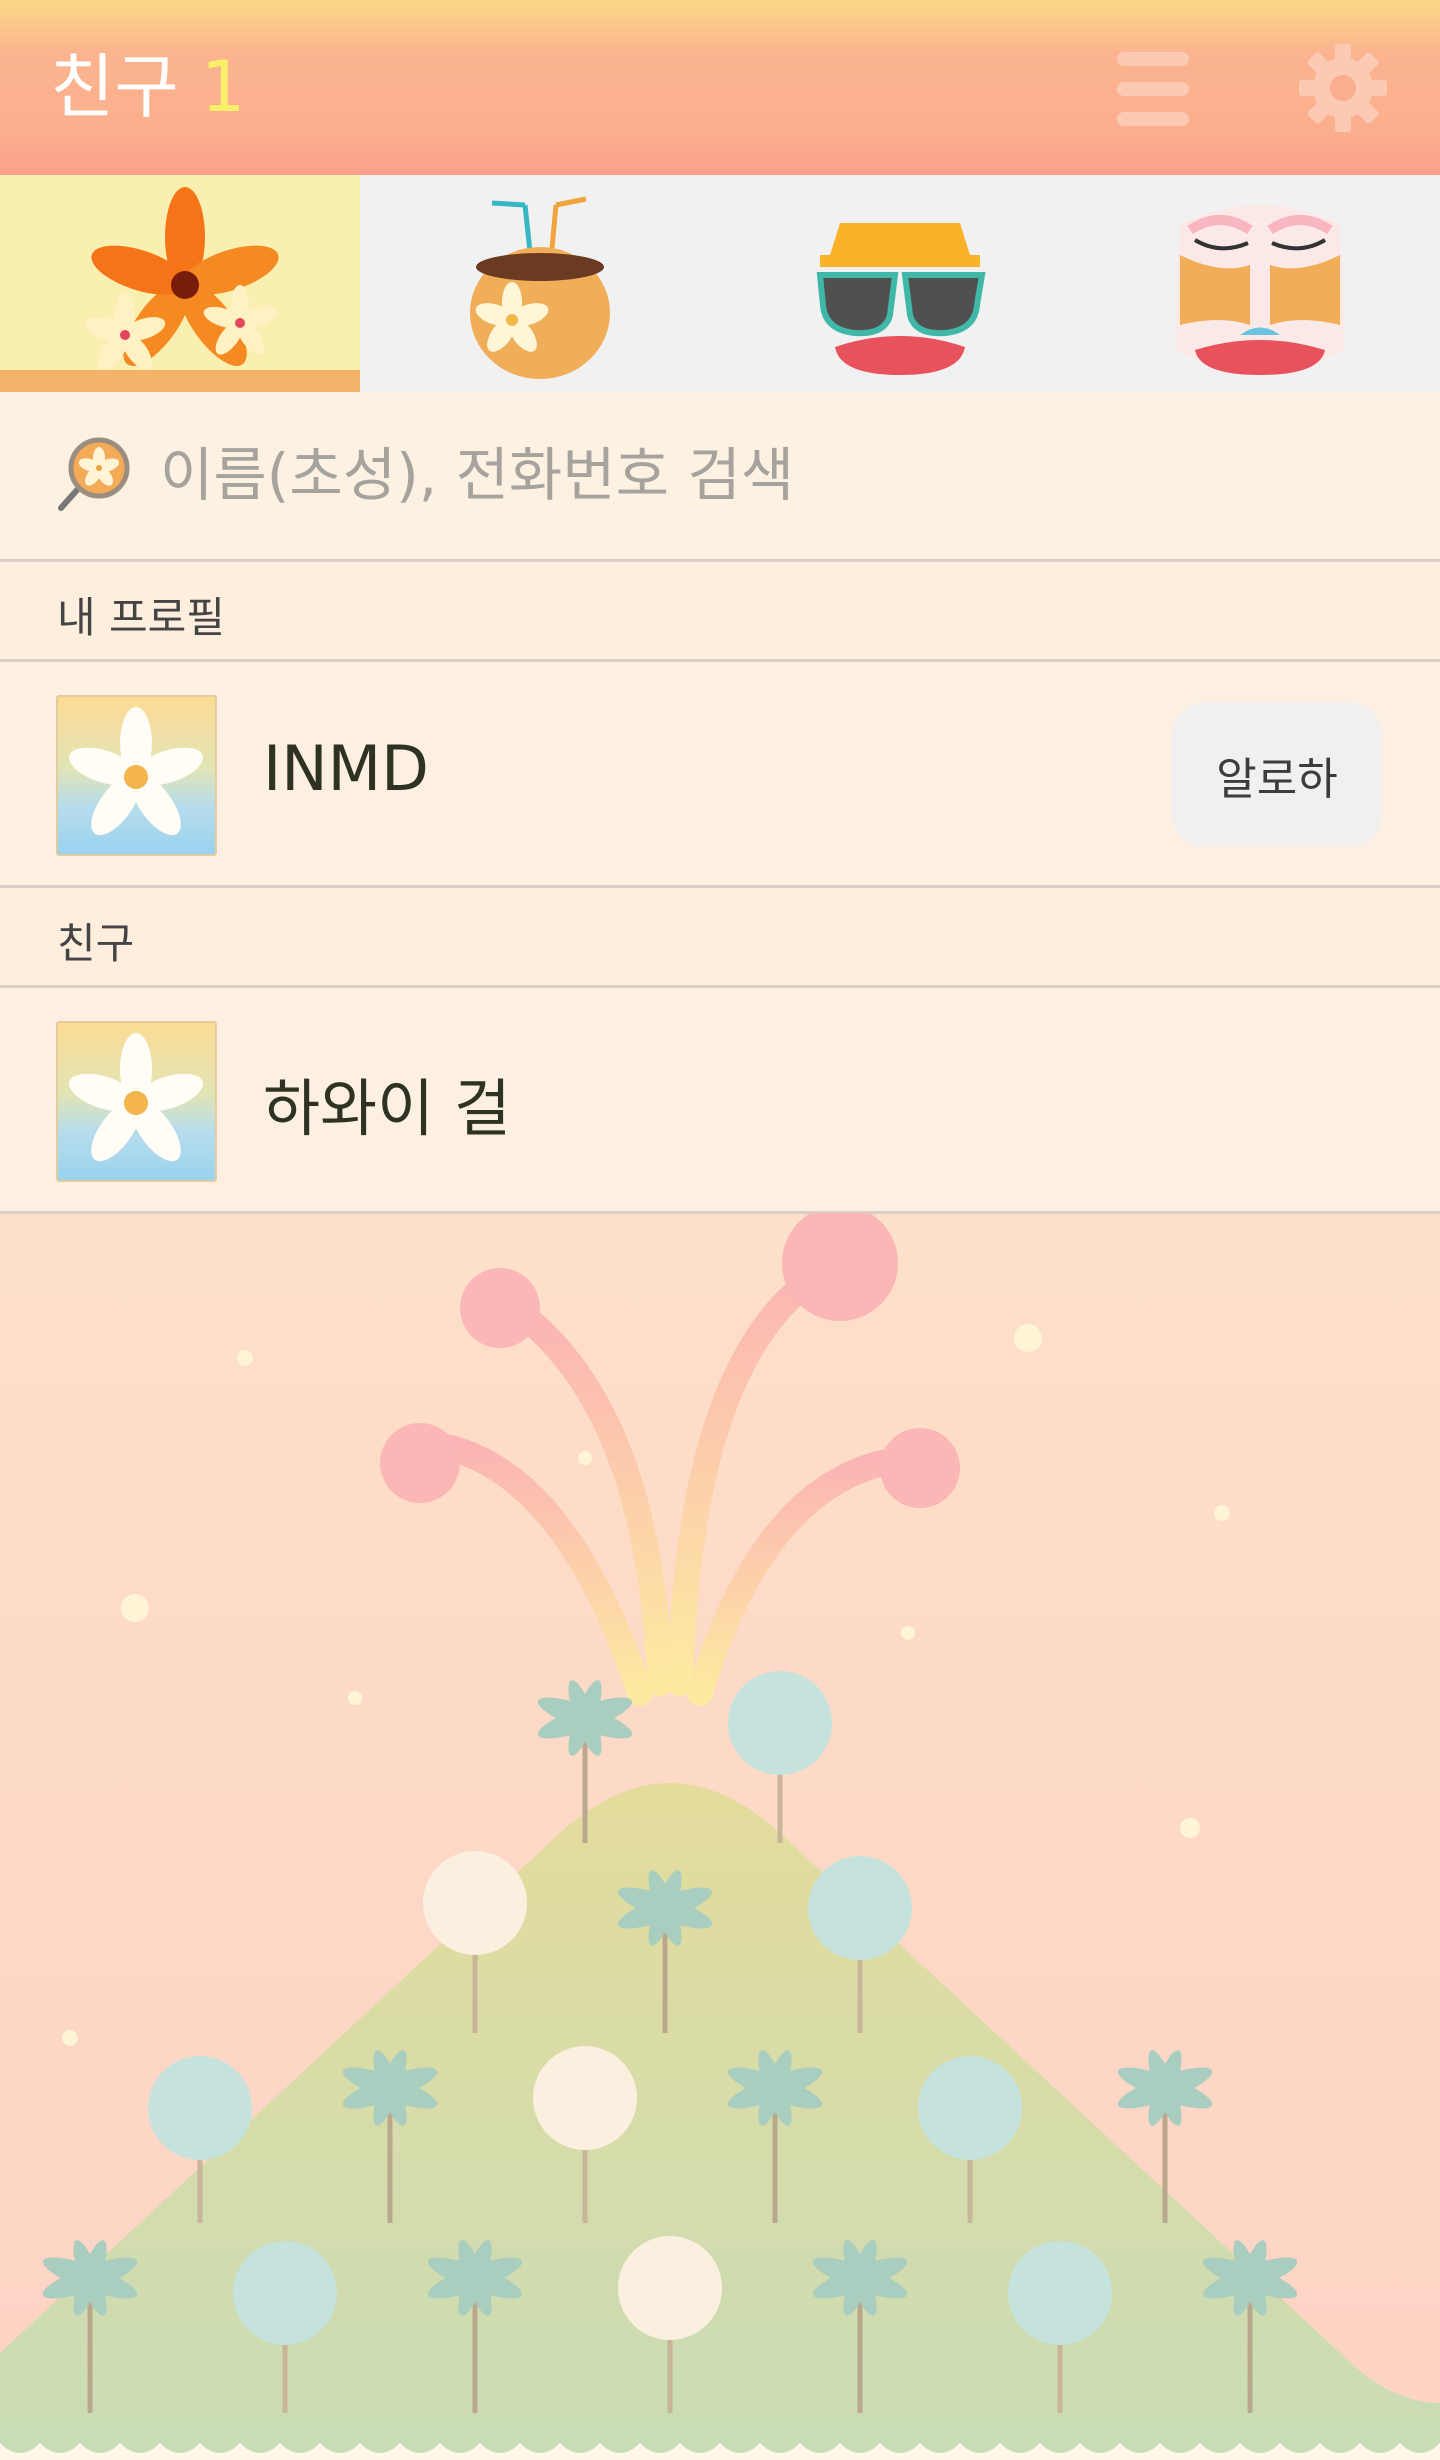  I want to click on search-input, so click(760, 475).